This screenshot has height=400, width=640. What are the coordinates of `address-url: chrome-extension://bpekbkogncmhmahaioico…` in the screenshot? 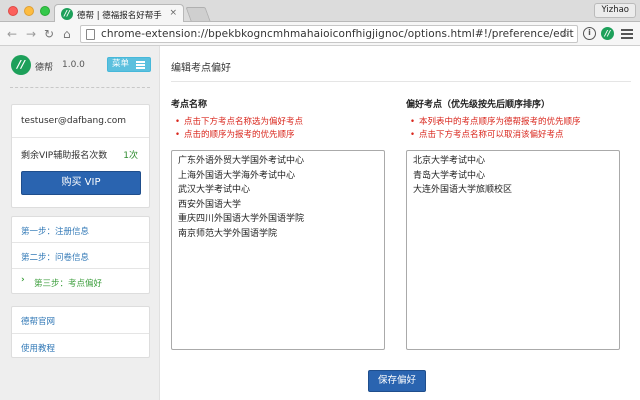 It's located at (337, 34).